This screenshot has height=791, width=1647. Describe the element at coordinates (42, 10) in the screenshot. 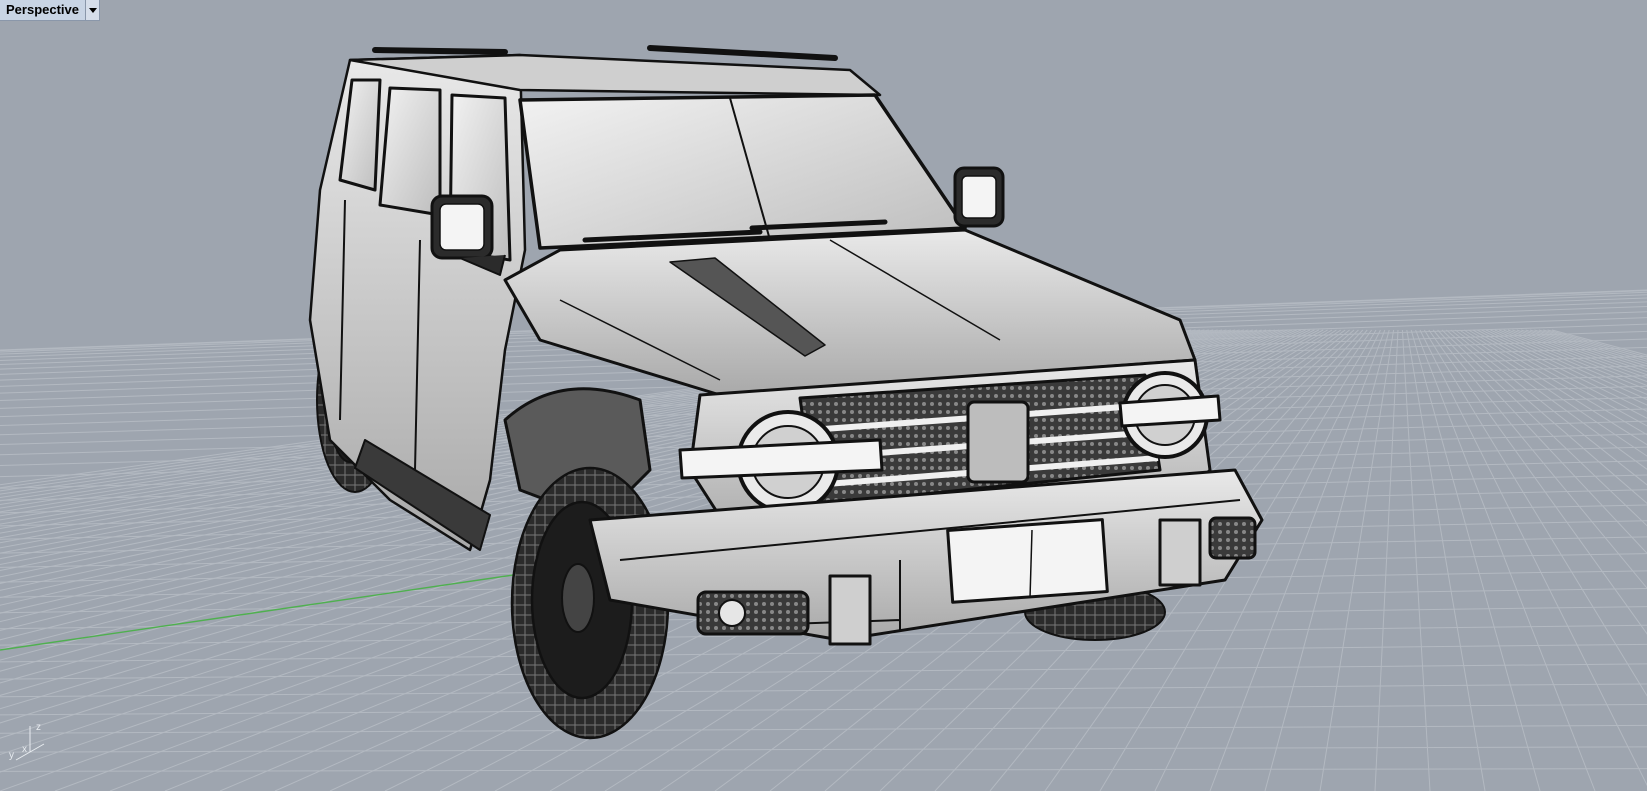

I see `viewport-title: Perspective` at that location.